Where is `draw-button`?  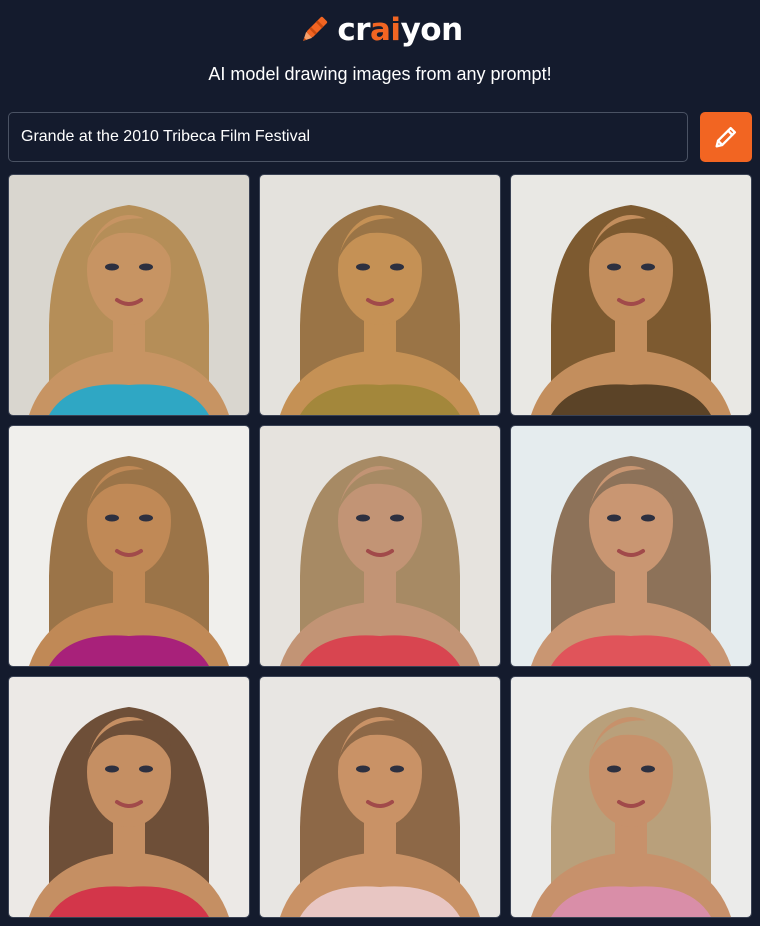 draw-button is located at coordinates (726, 137).